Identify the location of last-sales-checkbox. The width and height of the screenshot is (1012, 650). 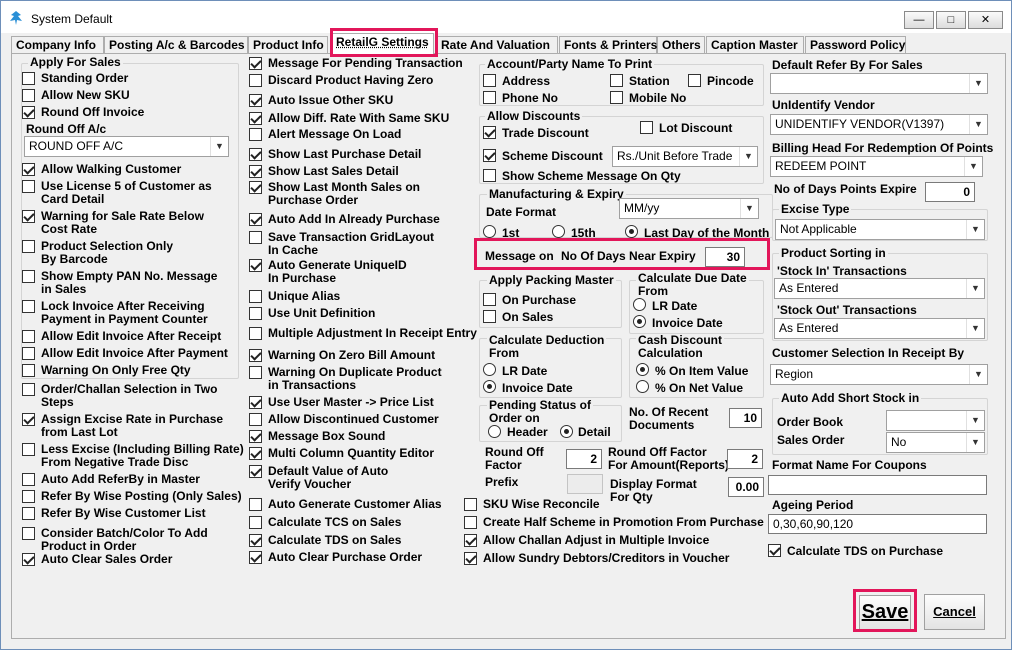
(255, 171).